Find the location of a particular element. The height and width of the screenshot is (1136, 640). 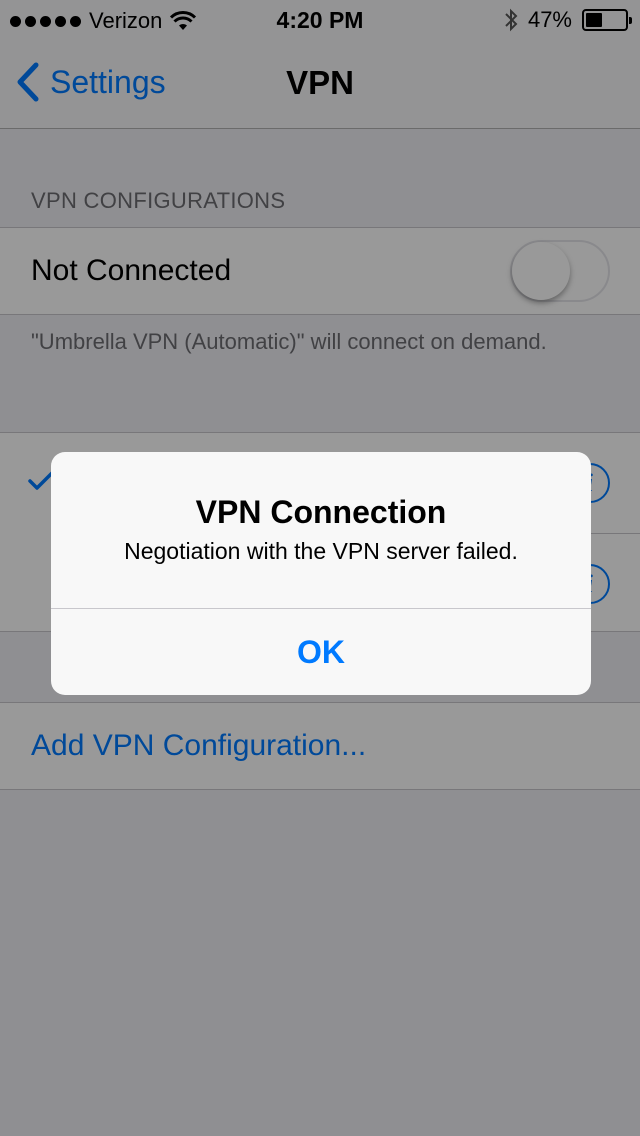

alert-title: VPN Connection is located at coordinates (321, 512).